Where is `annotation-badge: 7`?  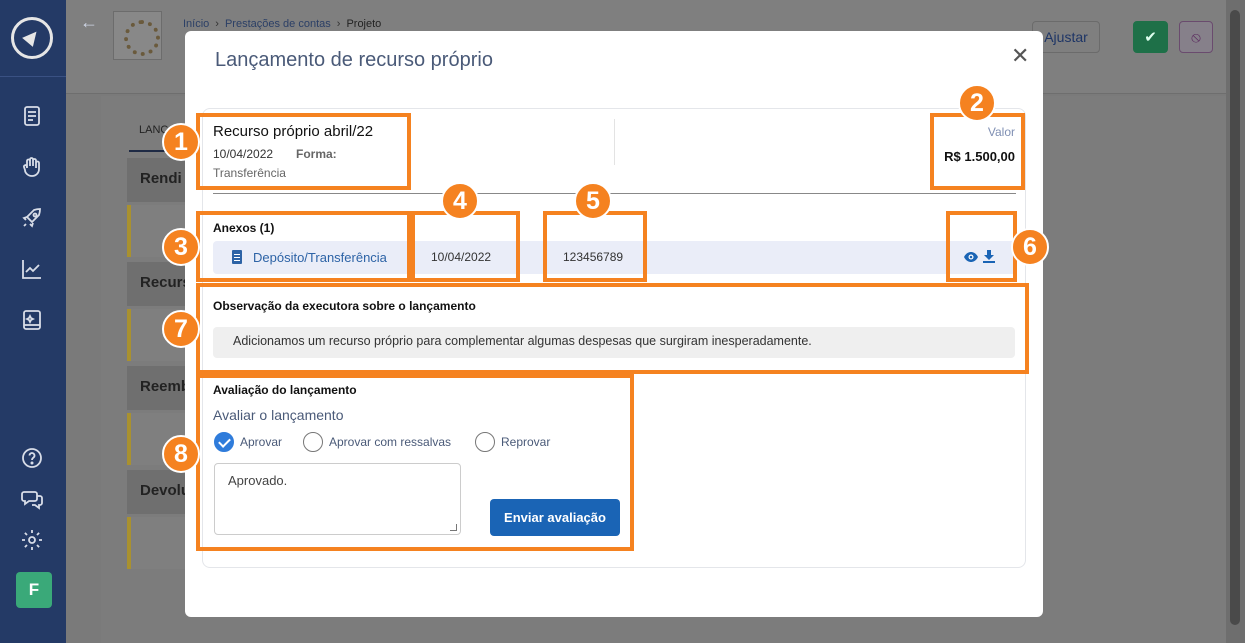 annotation-badge: 7 is located at coordinates (181, 329).